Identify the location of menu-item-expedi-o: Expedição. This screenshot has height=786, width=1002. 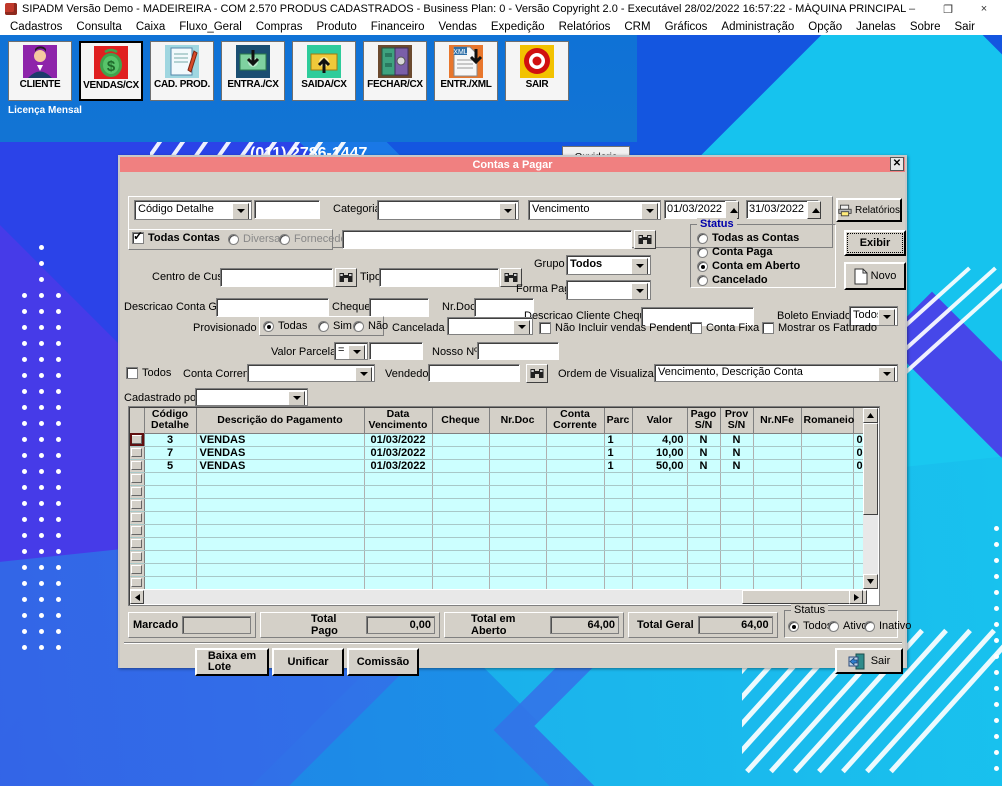
(518, 27).